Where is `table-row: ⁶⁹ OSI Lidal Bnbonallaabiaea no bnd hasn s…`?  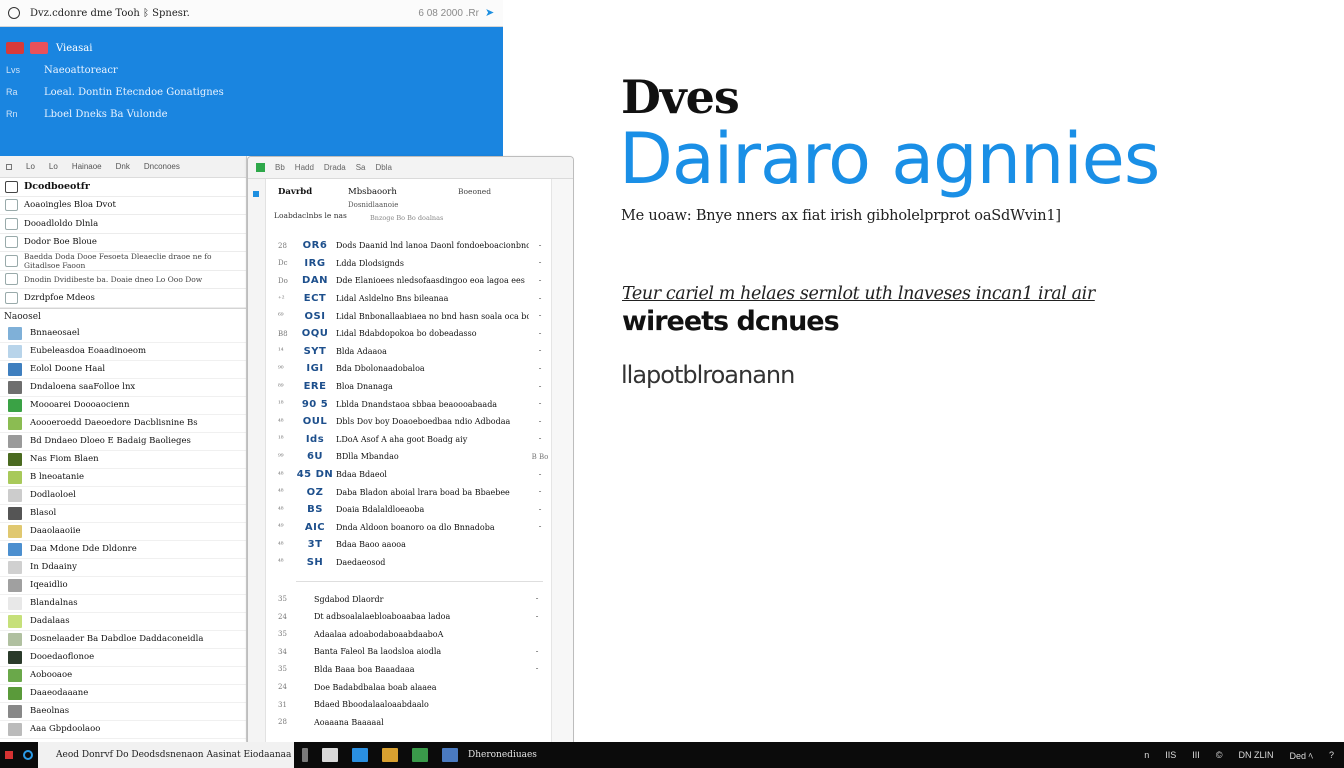 table-row: ⁶⁹ OSI Lidal Bnbonallaabiaea no bnd hasn s… is located at coordinates (408, 316).